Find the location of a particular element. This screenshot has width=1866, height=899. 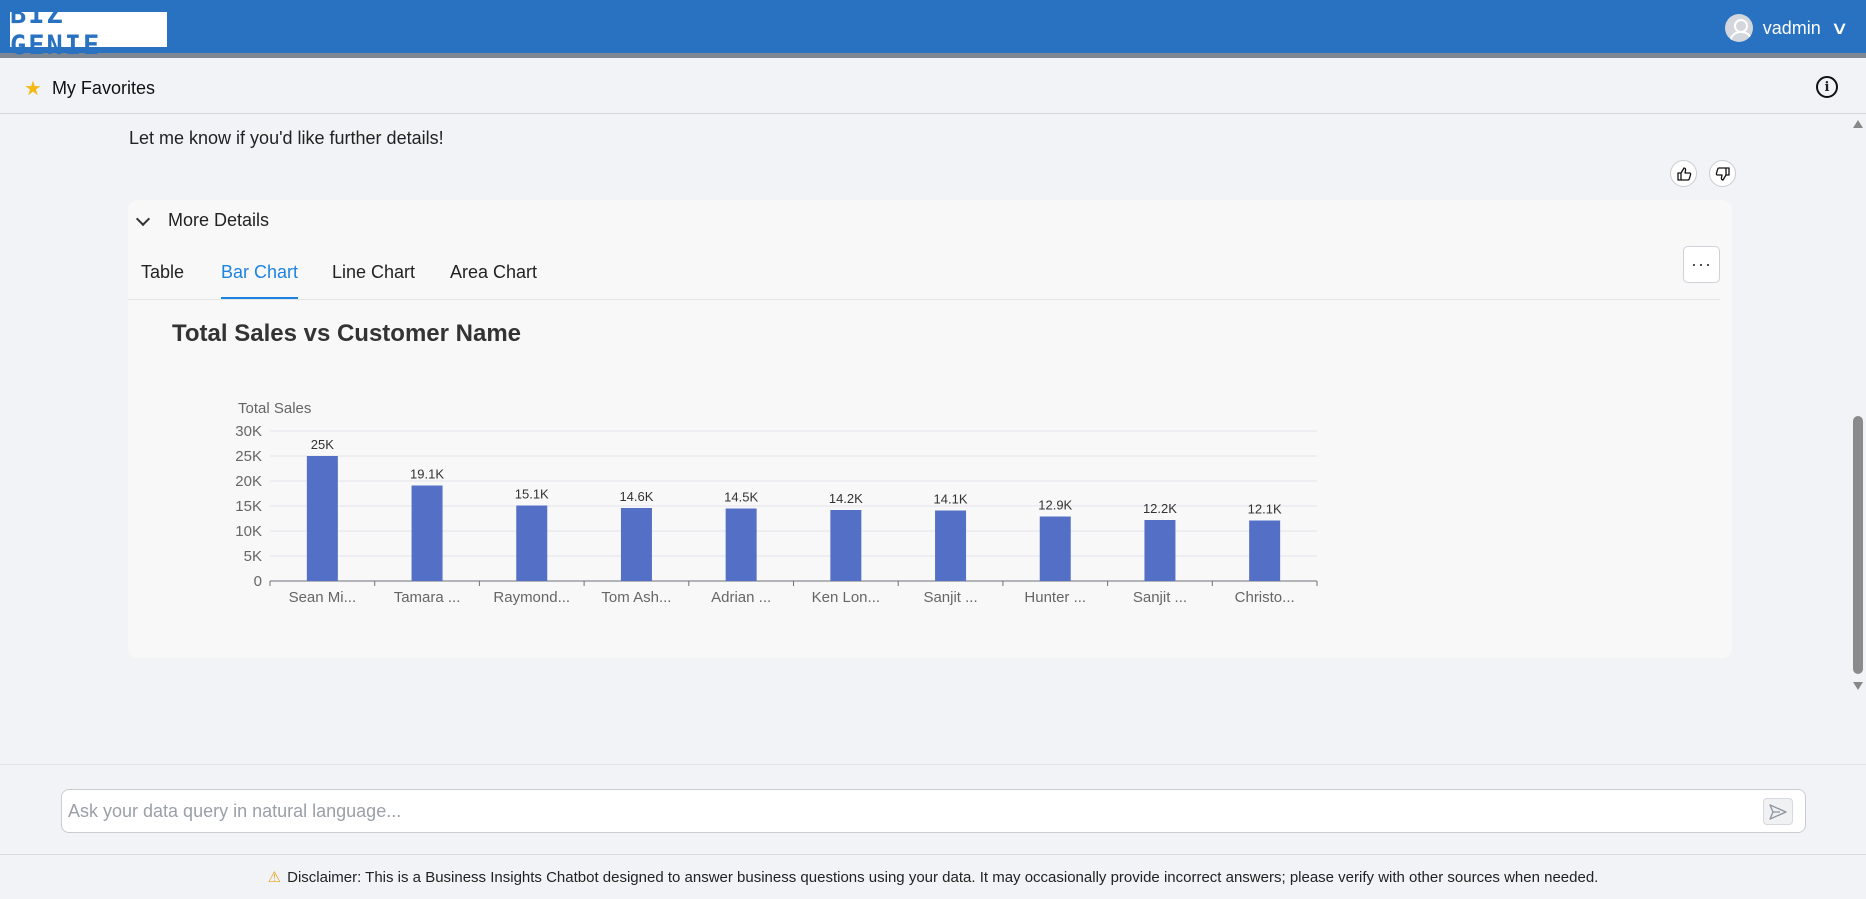

send-button is located at coordinates (1778, 811).